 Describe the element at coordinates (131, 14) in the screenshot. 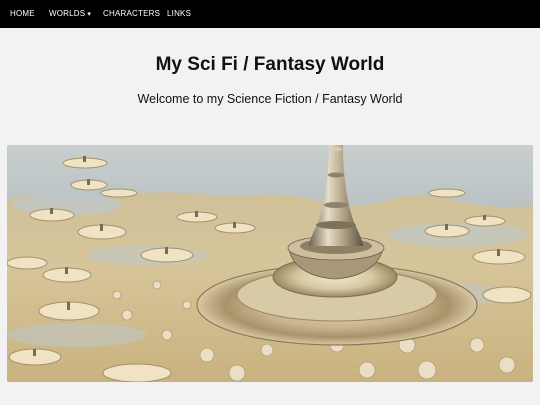

I see `nav-characters-link: CHARACTERS` at that location.